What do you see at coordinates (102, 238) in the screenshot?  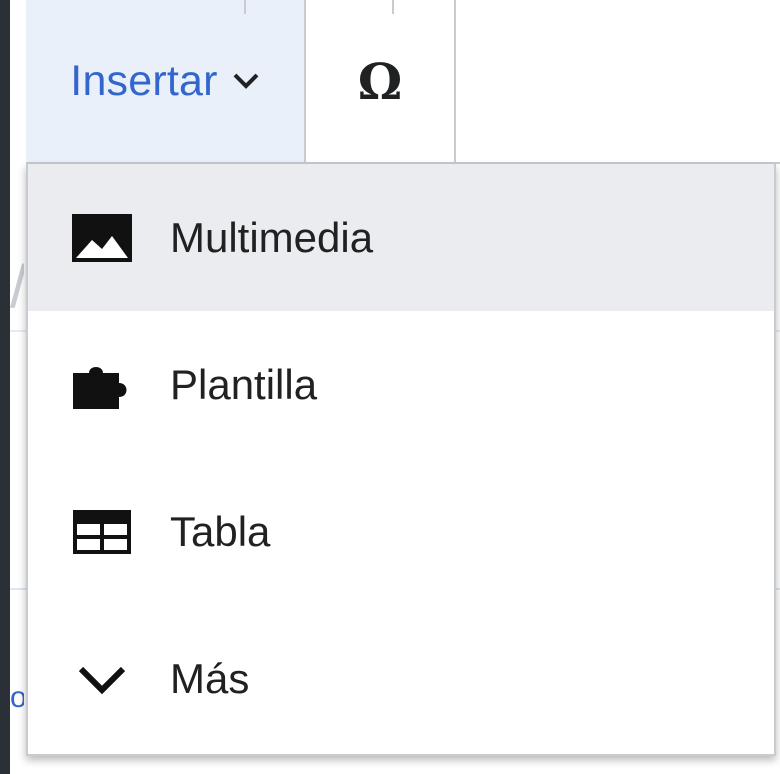 I see `image-icon` at bounding box center [102, 238].